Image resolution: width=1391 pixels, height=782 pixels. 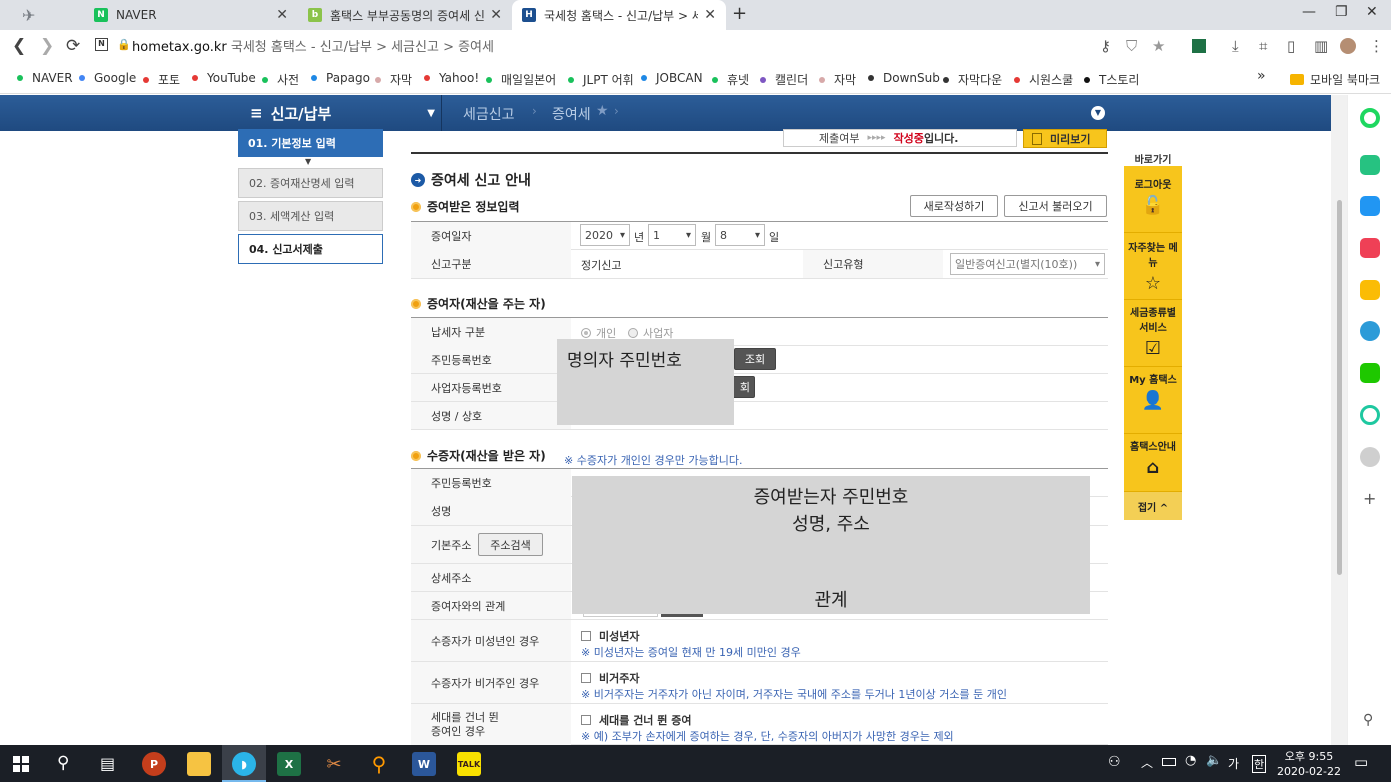 What do you see at coordinates (1291, 46) in the screenshot?
I see `reader-icon: ▯` at bounding box center [1291, 46].